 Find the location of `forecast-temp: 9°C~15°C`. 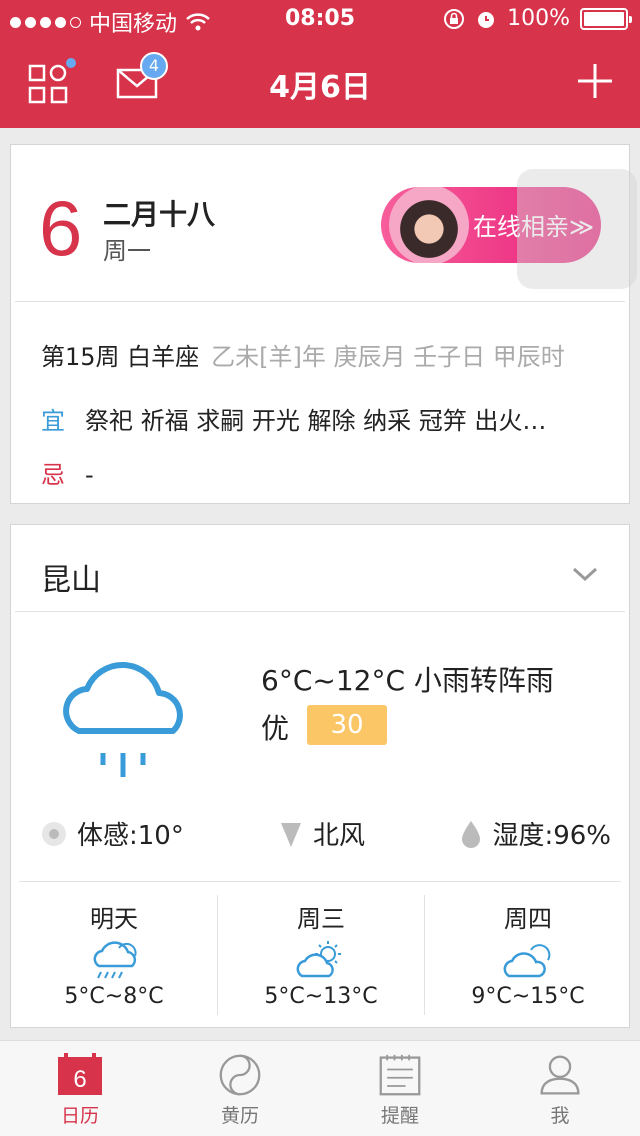

forecast-temp: 9°C~15°C is located at coordinates (528, 996).